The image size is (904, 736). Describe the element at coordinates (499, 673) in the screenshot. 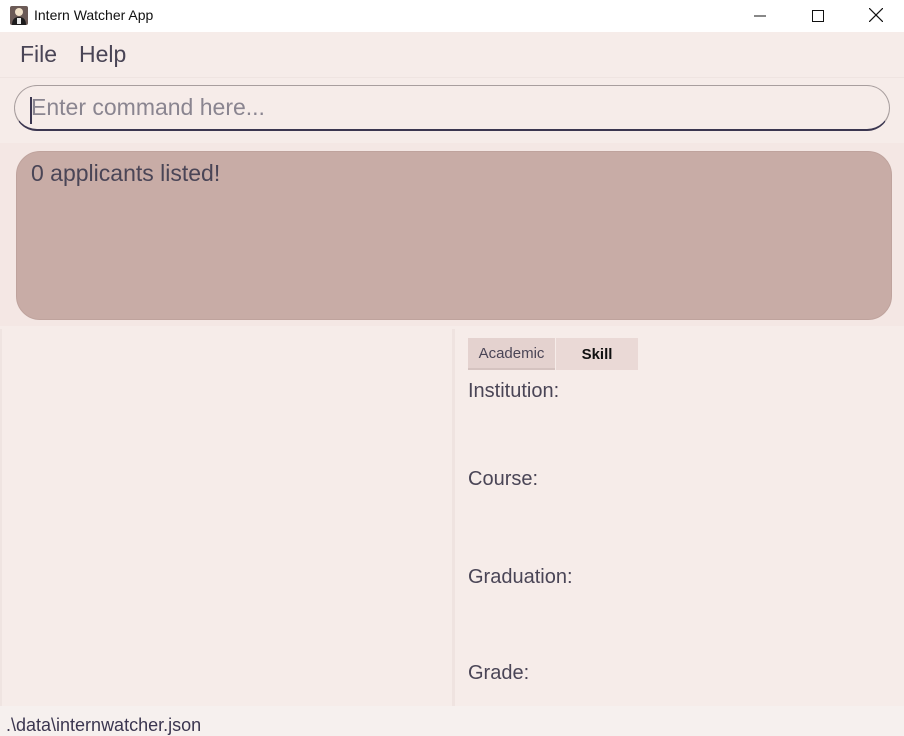

I see `grade-label: Grade:` at that location.